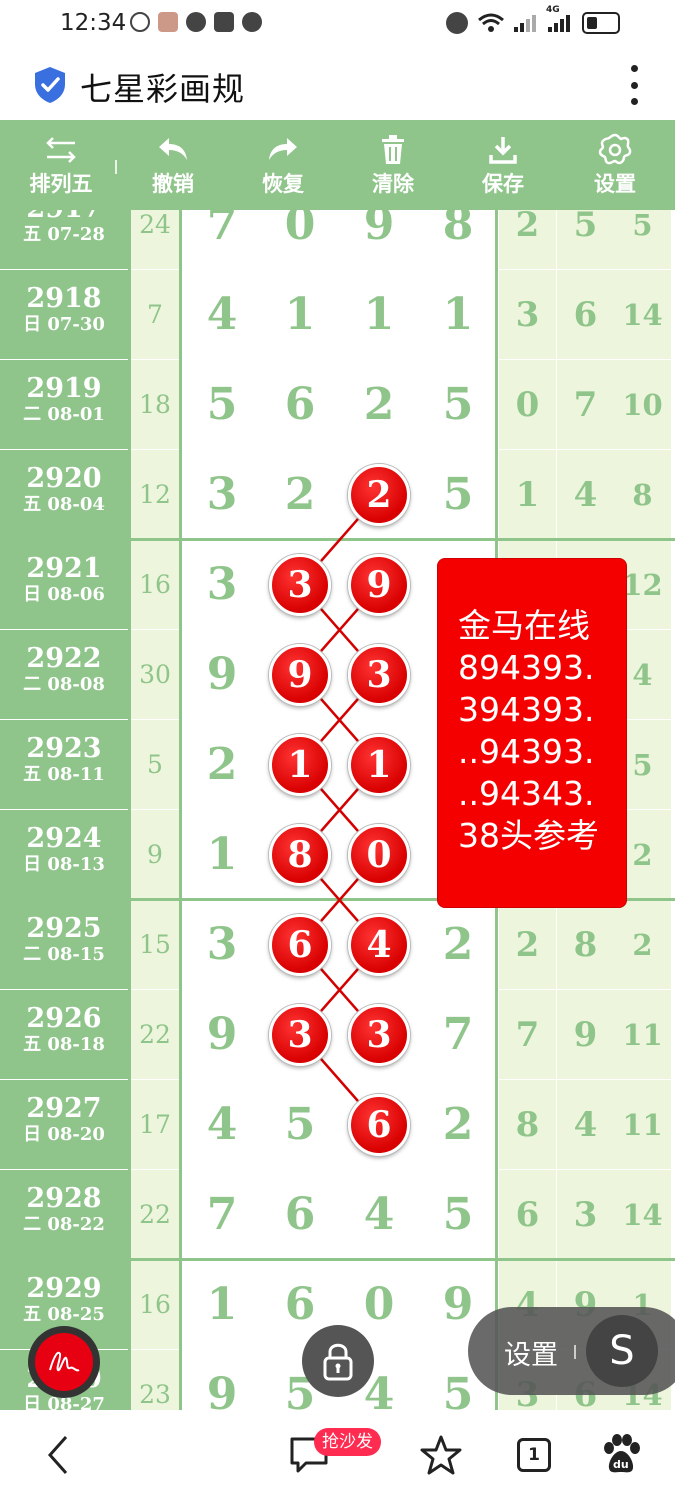 This screenshot has height=1500, width=675. Describe the element at coordinates (155, 314) in the screenshot. I see `sum-cell: 7` at that location.